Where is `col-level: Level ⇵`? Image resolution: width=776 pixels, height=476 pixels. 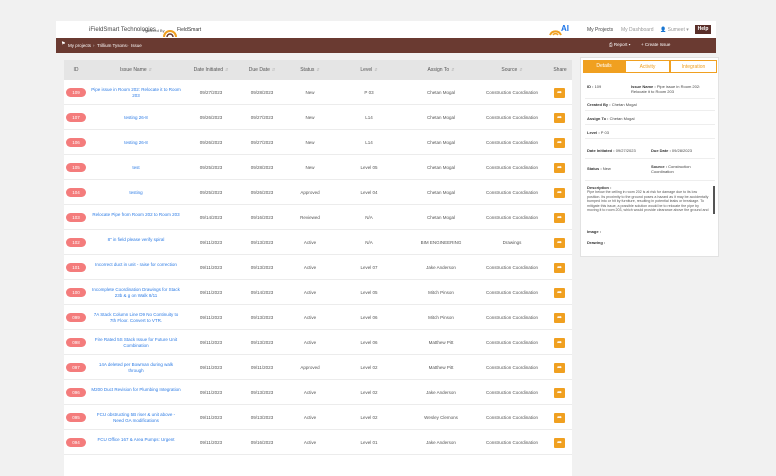
col-level: Level ⇵ is located at coordinates (368, 70).